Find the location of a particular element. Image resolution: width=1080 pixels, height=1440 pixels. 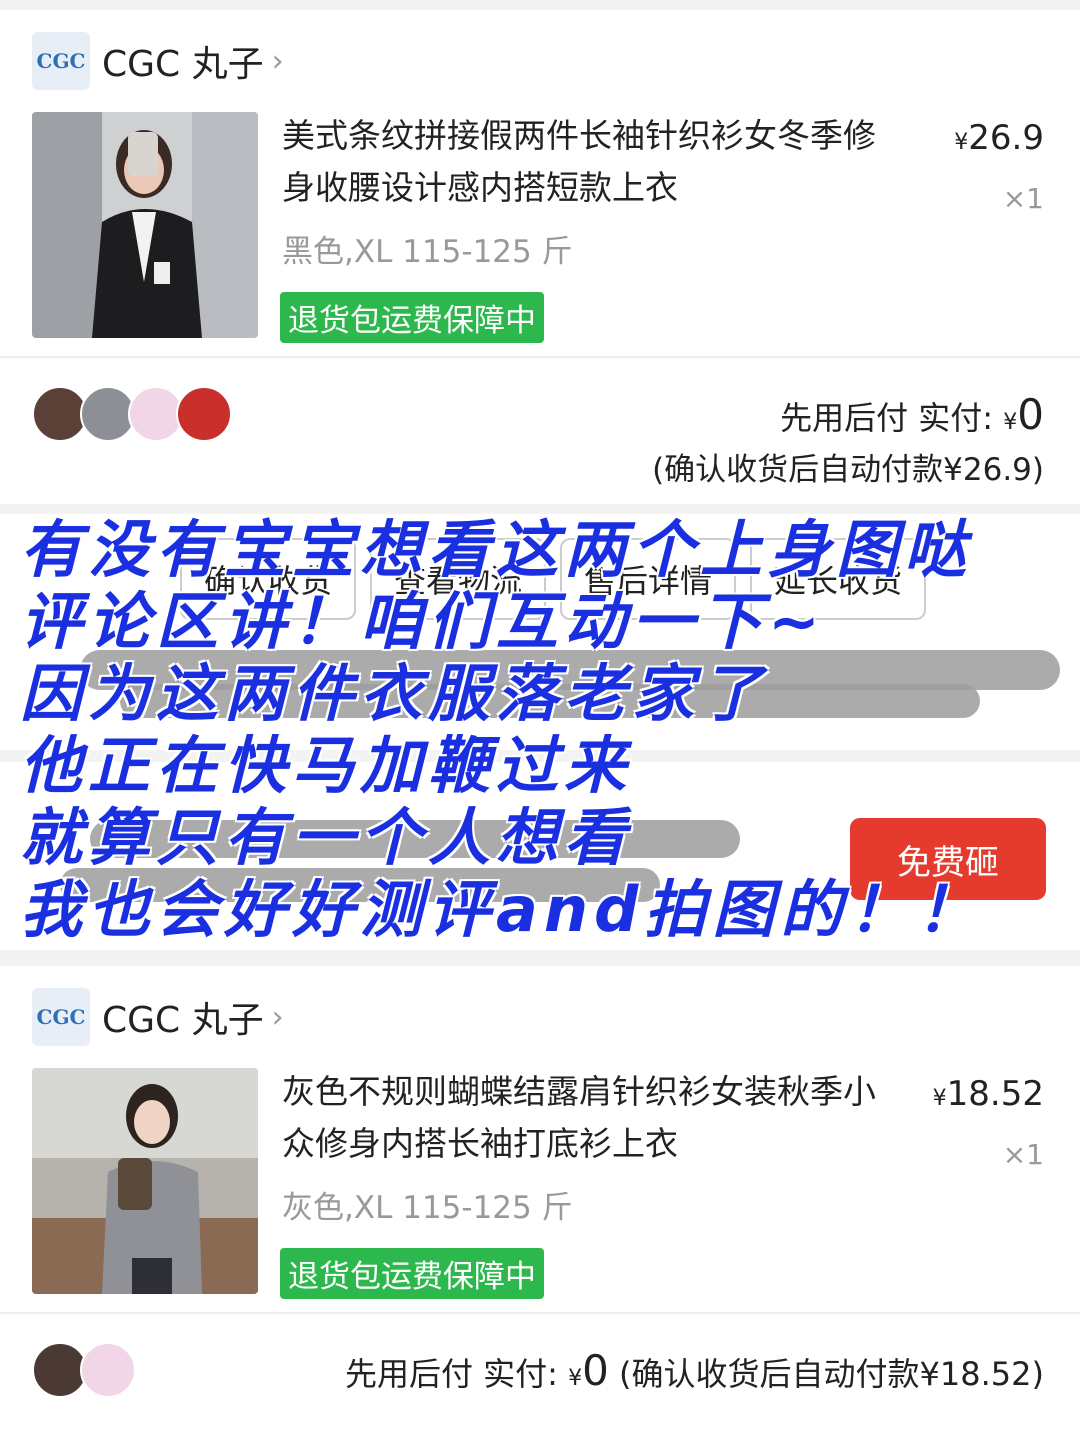

product-title: 灰色不规则蝴蝶结露肩针织衫女装秋季小众修身内搭长袖打底衫上衣 is located at coordinates (592, 1118).